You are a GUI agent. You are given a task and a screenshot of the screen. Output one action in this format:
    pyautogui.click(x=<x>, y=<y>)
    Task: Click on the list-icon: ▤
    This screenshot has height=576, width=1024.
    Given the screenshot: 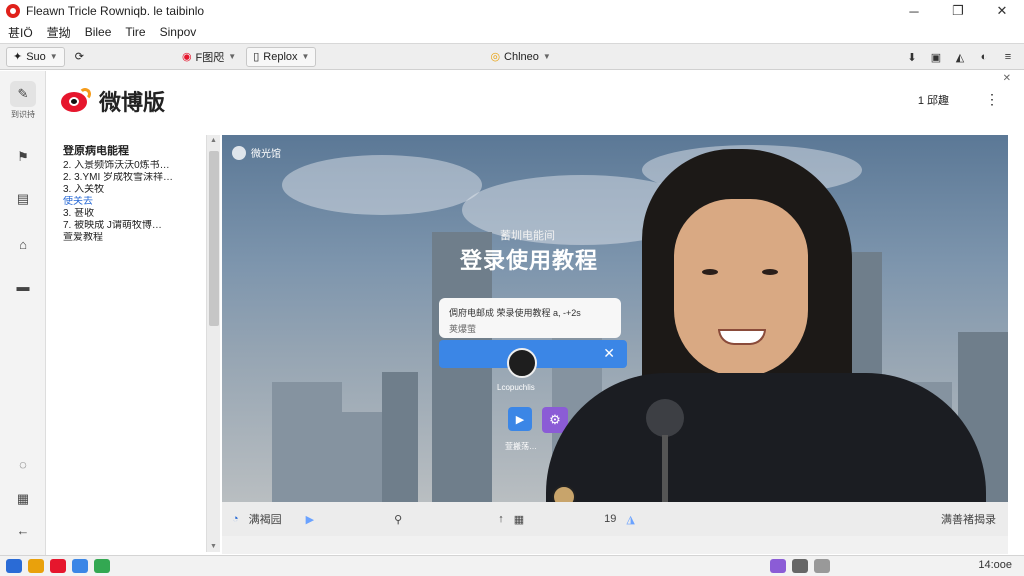 What is the action you would take?
    pyautogui.click(x=23, y=198)
    